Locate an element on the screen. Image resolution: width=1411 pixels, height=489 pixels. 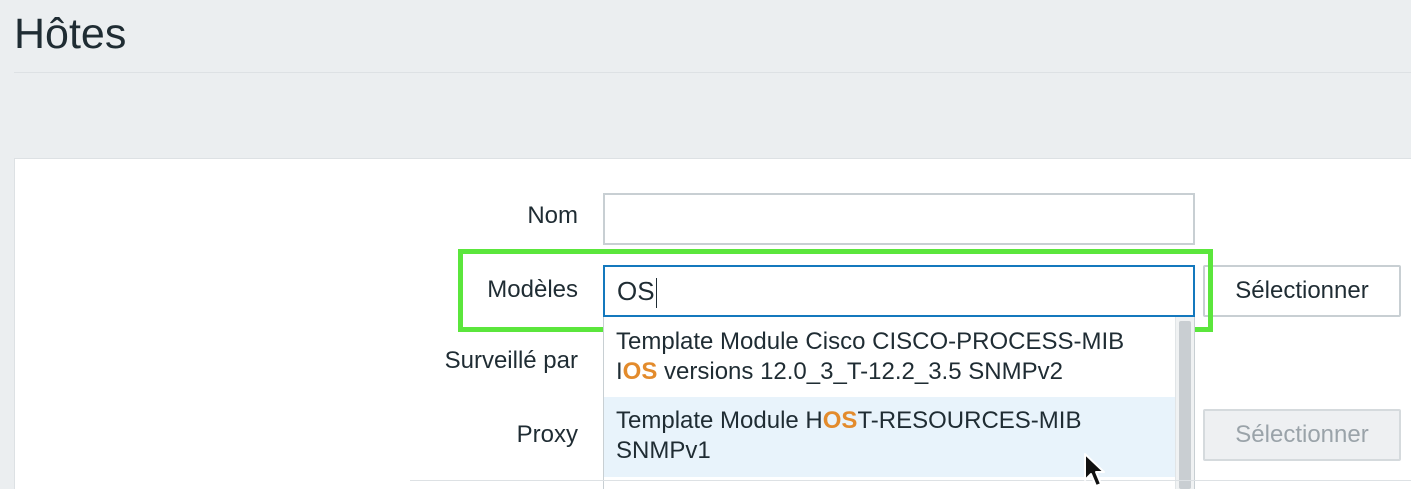
templates-select-button: Sélectionner is located at coordinates (1302, 291).